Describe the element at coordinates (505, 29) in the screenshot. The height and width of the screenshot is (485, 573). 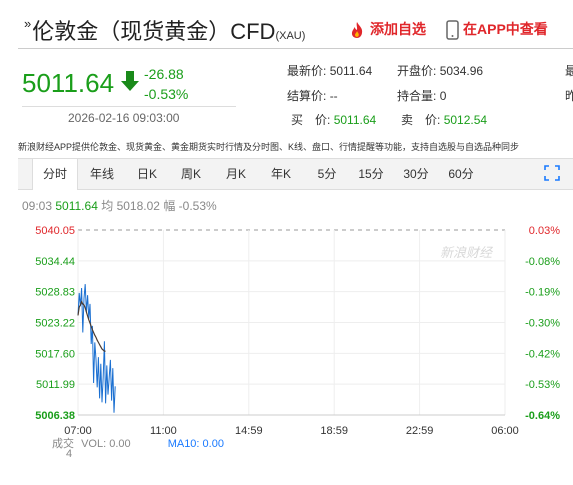
I see `view-in-app-label: 在APP中查看` at that location.